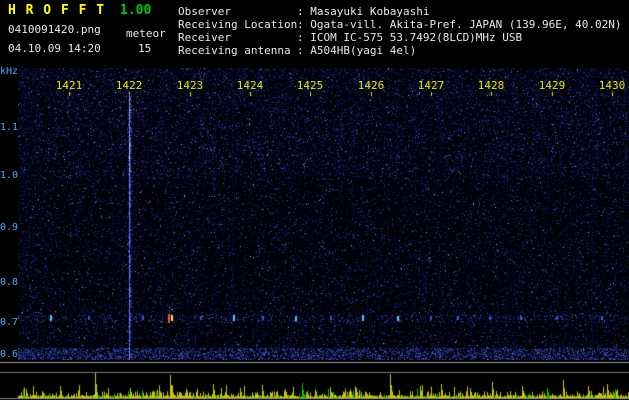 This screenshot has height=400, width=629. What do you see at coordinates (54, 48) in the screenshot?
I see `datetime-label: 04.10.09 14:20` at bounding box center [54, 48].